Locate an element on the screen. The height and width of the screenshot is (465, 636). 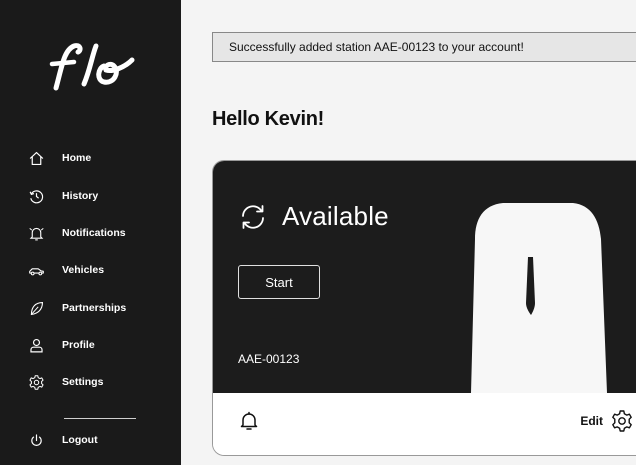
sidebar-item-partnerships: Partnerships is located at coordinates (77, 308).